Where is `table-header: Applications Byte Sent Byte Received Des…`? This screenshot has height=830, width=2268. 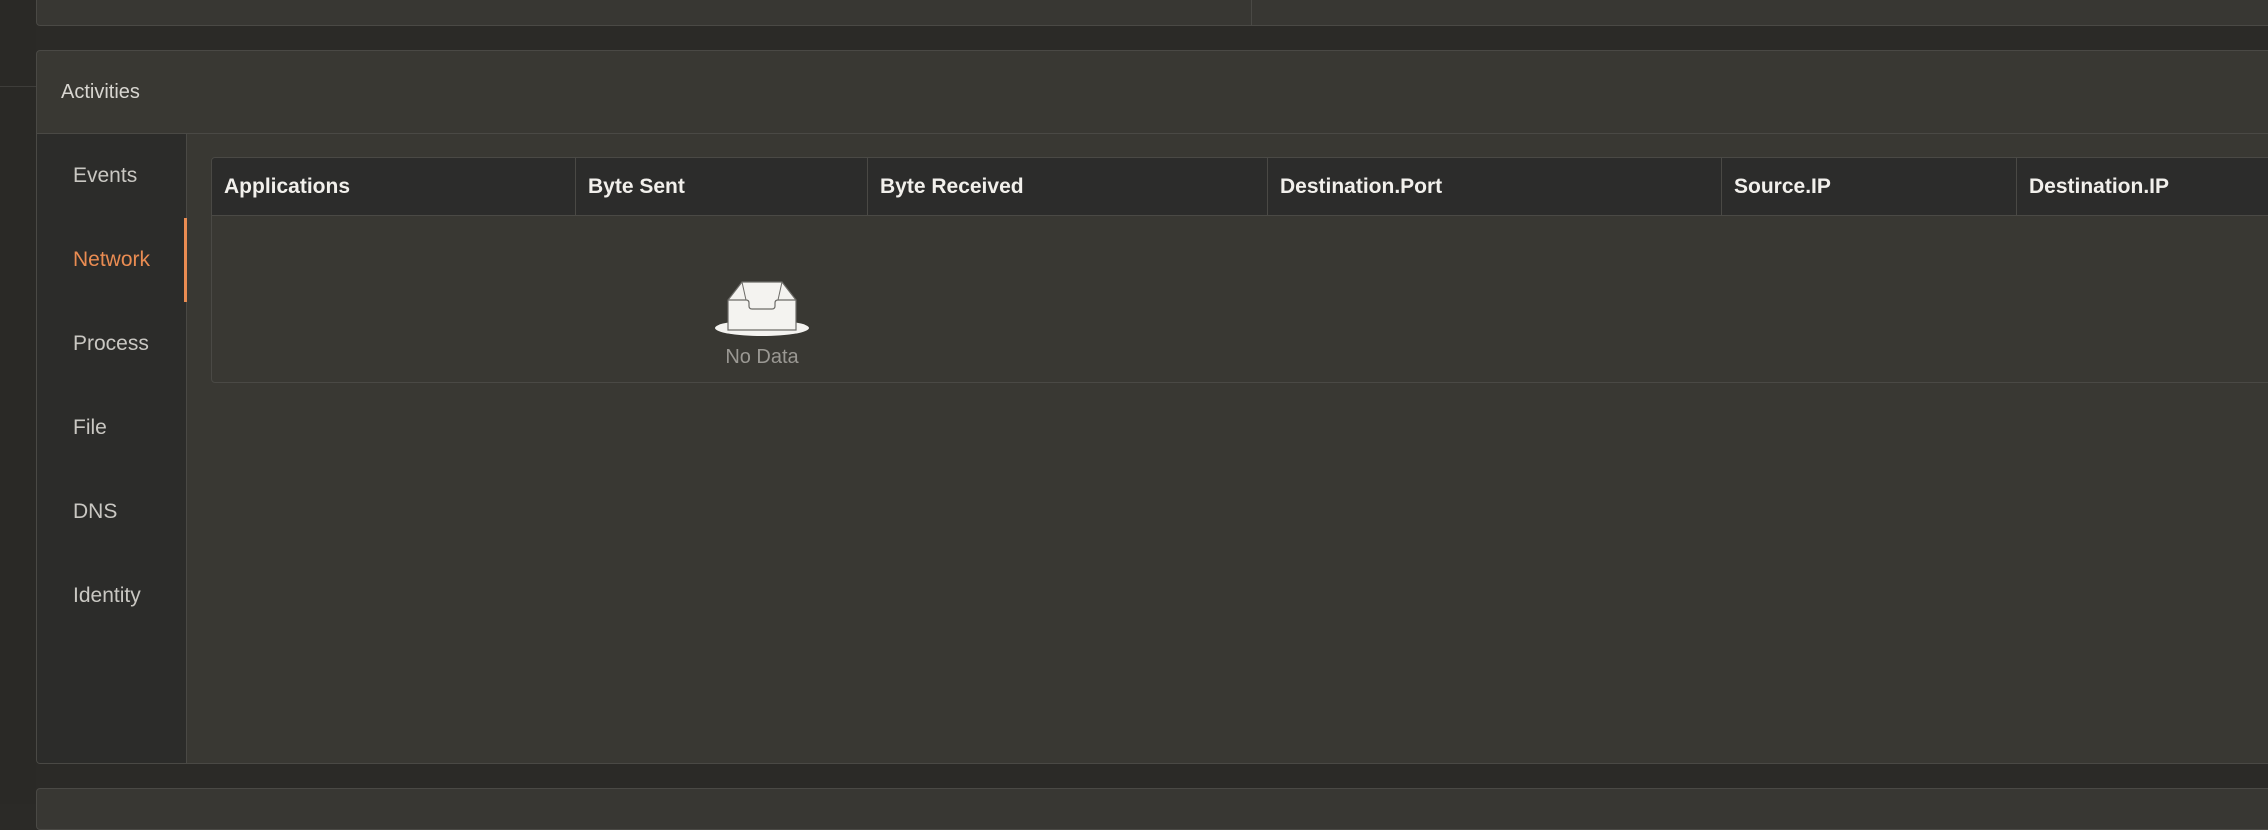 table-header: Applications Byte Sent Byte Received Des… is located at coordinates (1240, 187).